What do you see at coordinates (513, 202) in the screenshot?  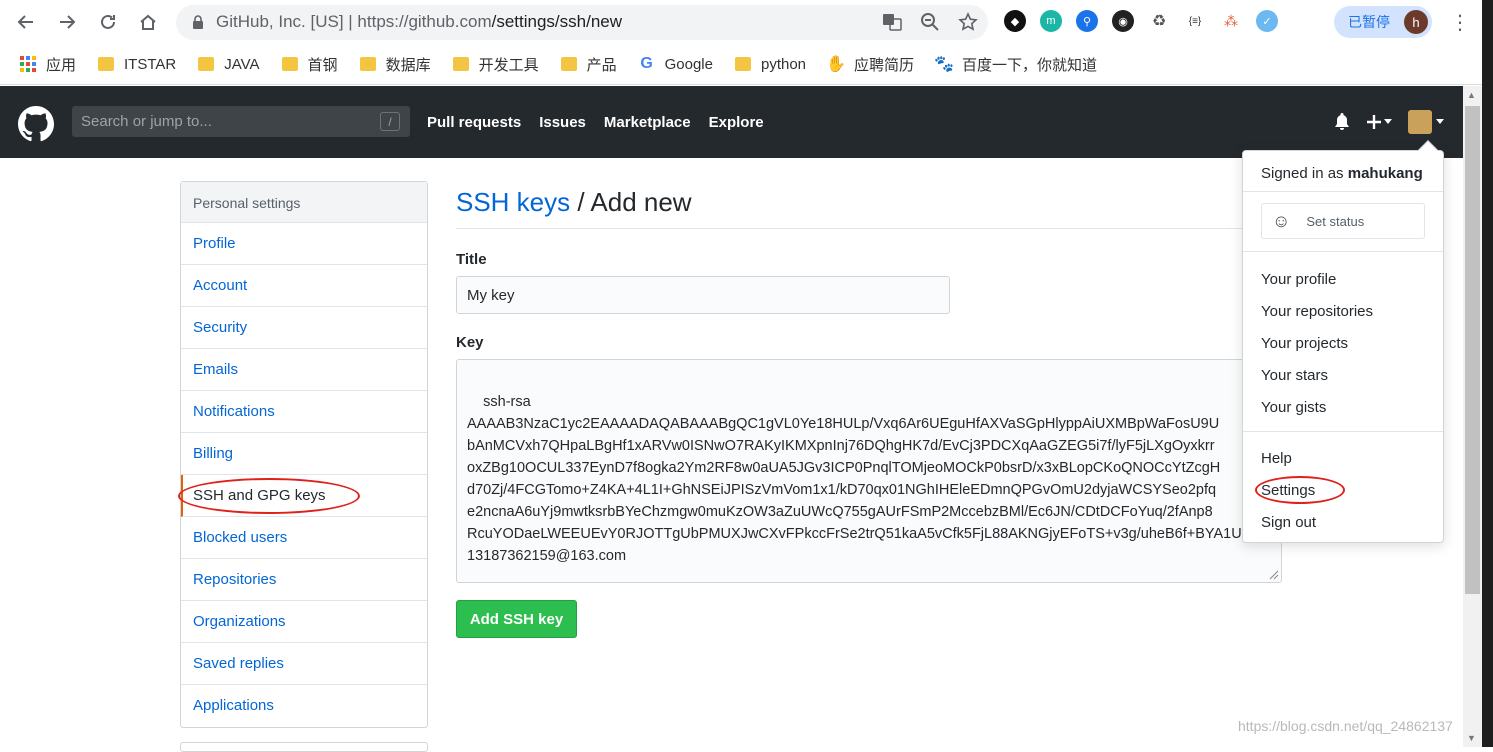 I see `ssh-keys-link: SSH keys` at bounding box center [513, 202].